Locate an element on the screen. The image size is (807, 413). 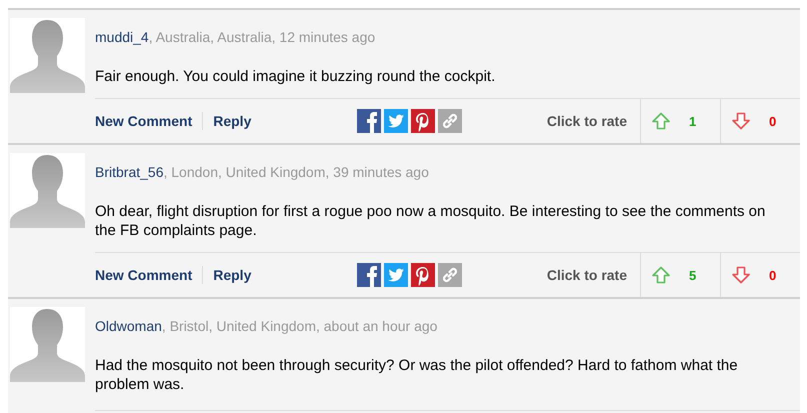
comment-meta: , Bristol, United Kingdom, about an hour ago is located at coordinates (300, 326).